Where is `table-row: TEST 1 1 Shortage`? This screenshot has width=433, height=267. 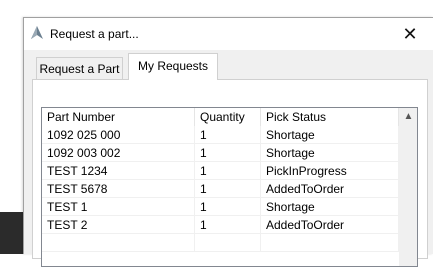 table-row: TEST 1 1 Shortage is located at coordinates (220, 207).